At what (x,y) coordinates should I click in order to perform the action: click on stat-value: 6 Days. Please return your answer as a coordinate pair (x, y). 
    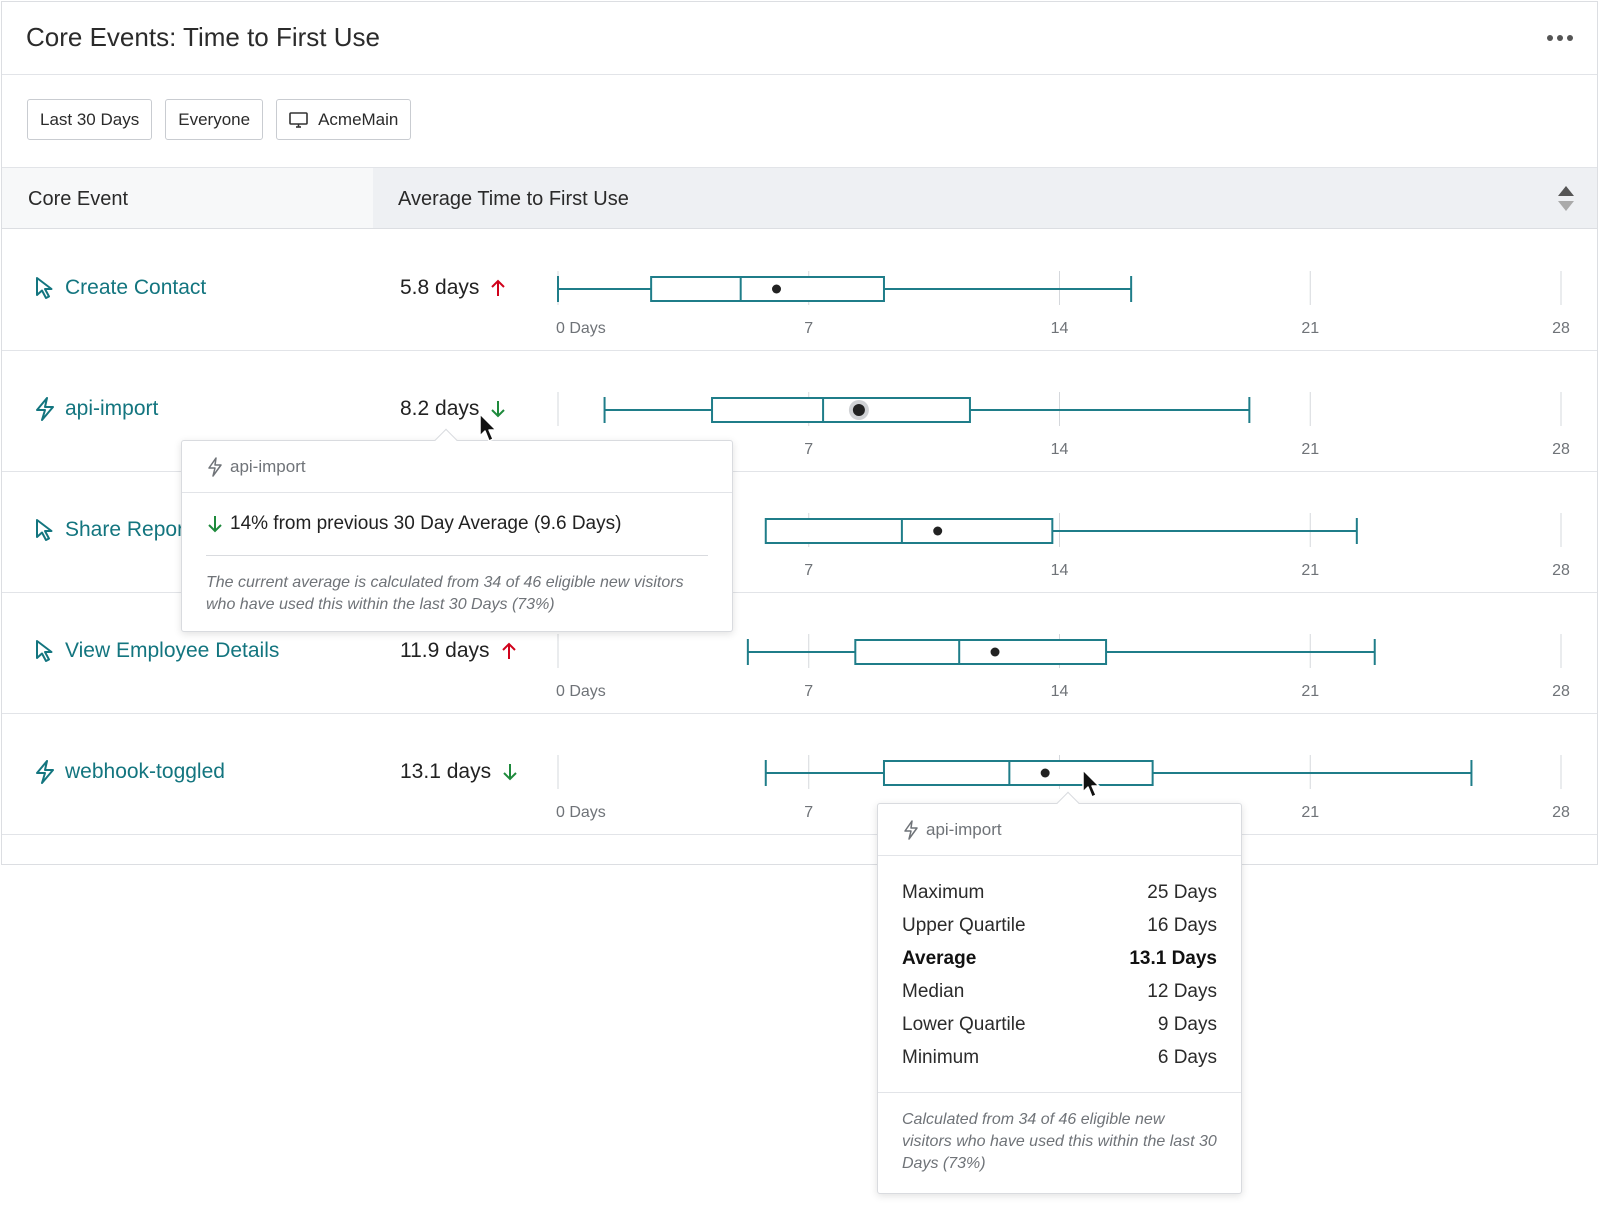
    Looking at the image, I should click on (1187, 1057).